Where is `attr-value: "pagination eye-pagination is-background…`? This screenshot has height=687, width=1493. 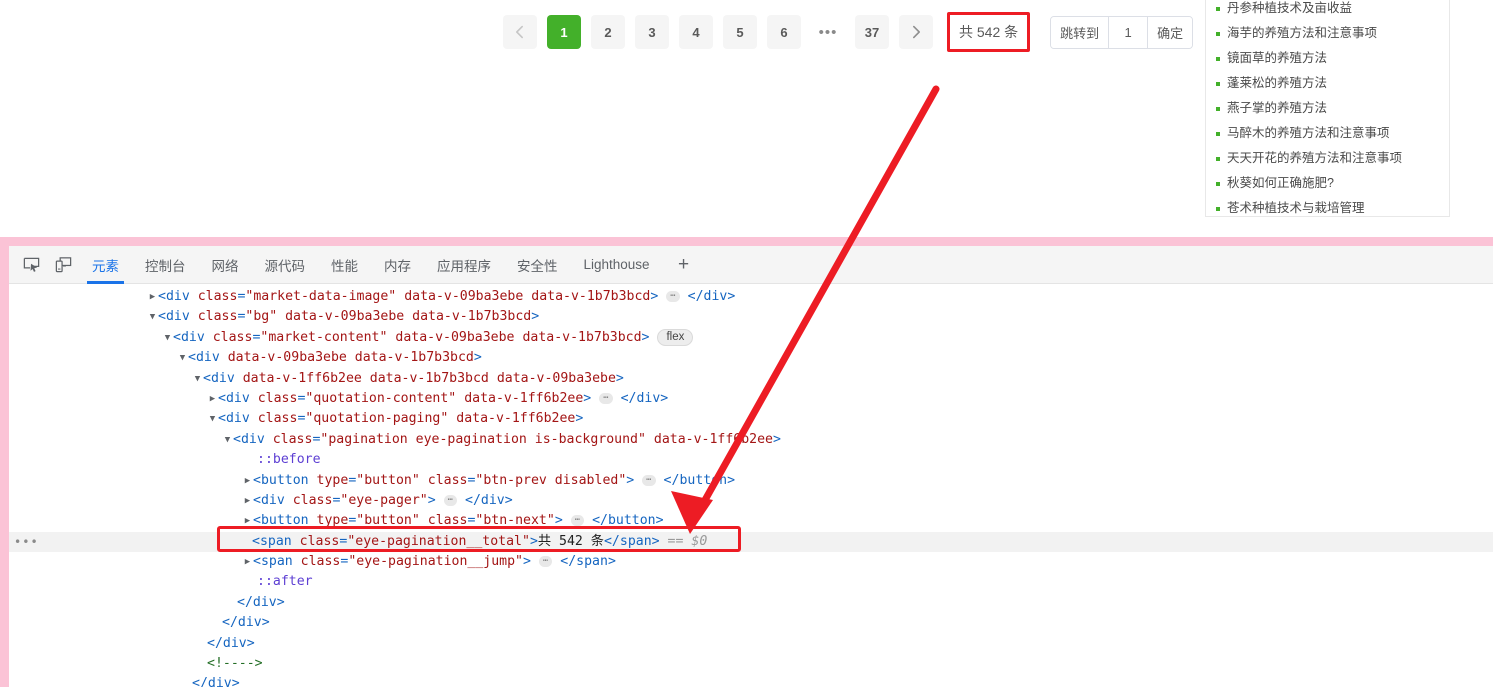
attr-value: "pagination eye-pagination is-background… is located at coordinates (483, 439).